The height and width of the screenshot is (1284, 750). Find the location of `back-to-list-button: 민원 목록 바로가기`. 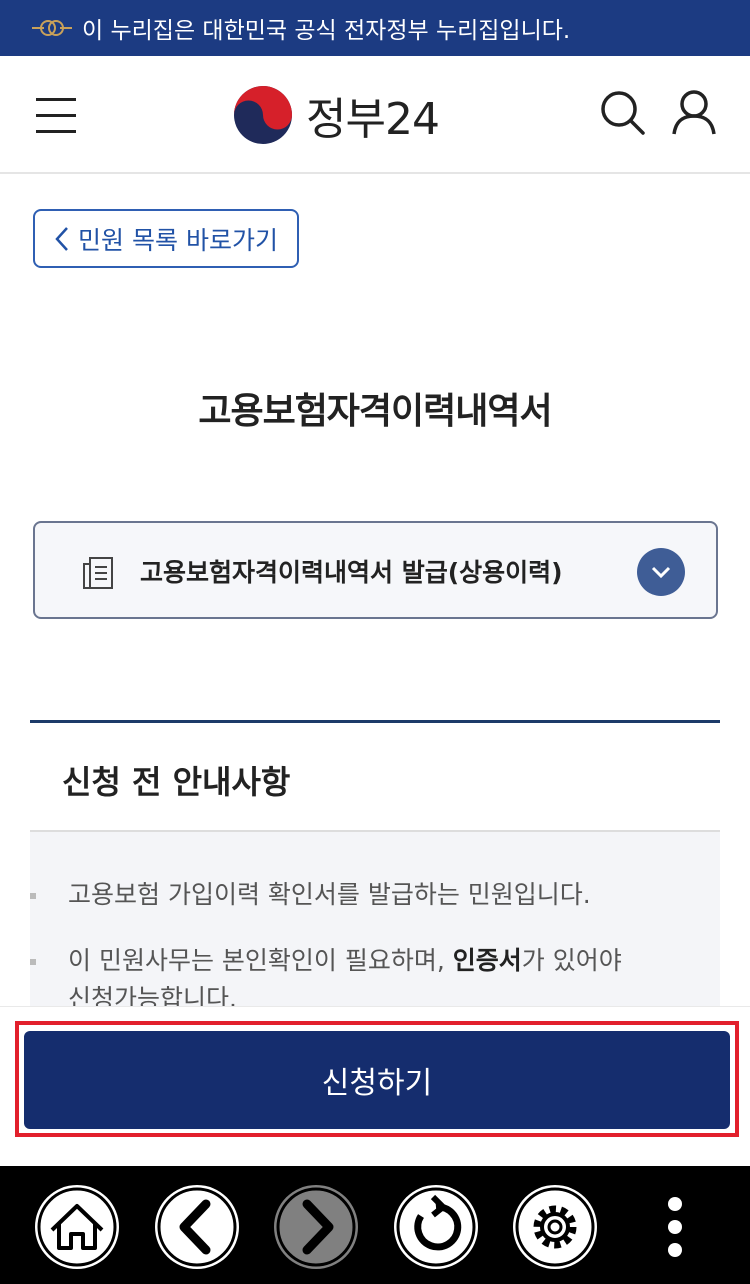

back-to-list-button: 민원 목록 바로가기 is located at coordinates (166, 238).